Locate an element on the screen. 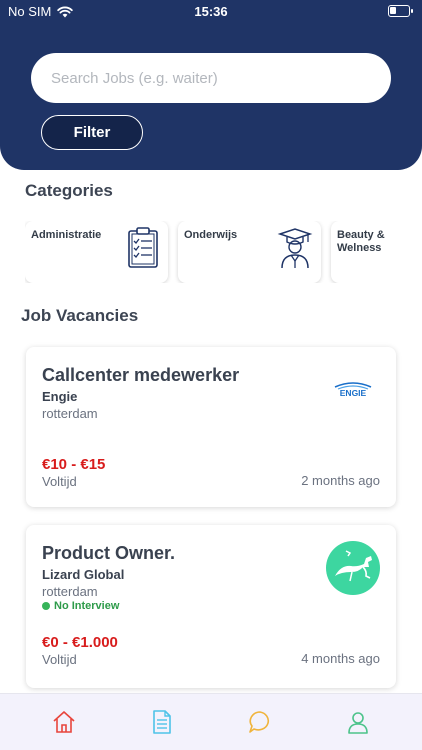 The image size is (422, 750). job-title: Callcenter medewerker is located at coordinates (141, 375).